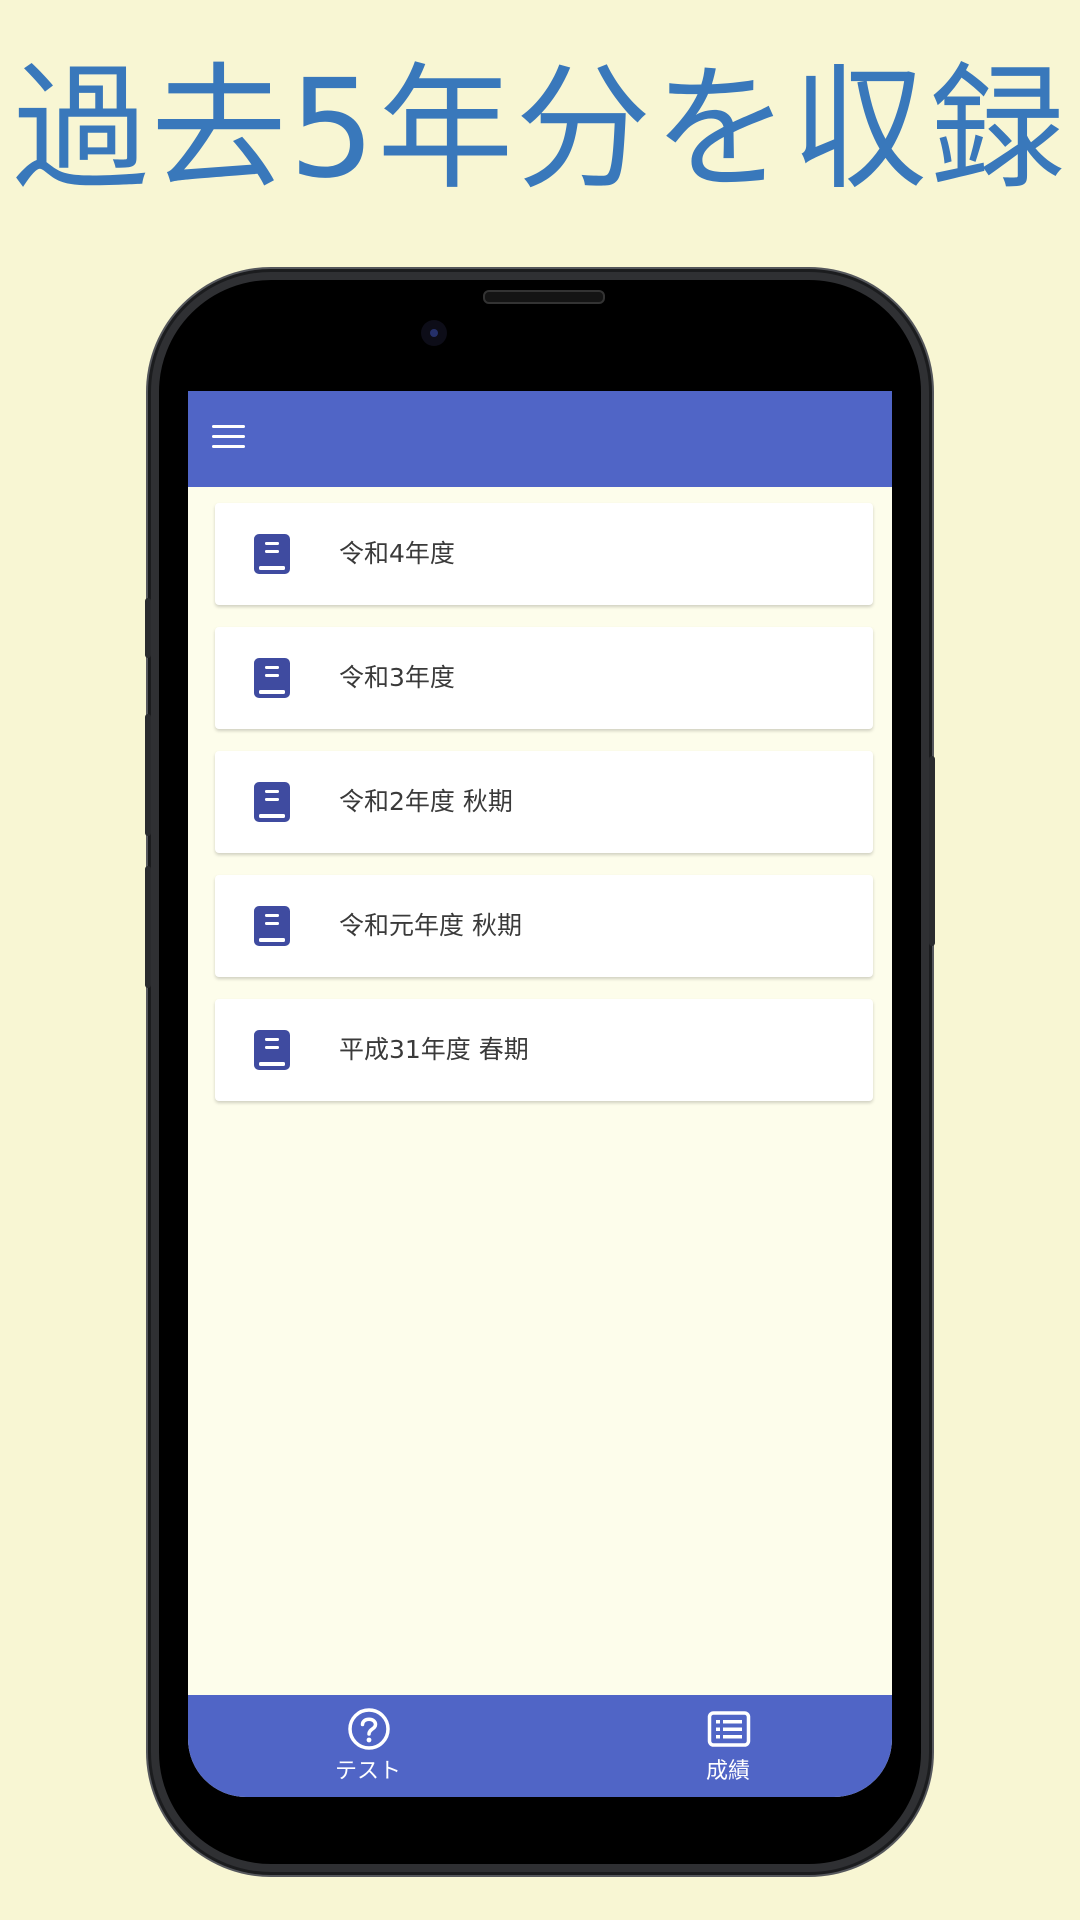  What do you see at coordinates (434, 1049) in the screenshot?
I see `list-item-label: 平成31年度 春期` at bounding box center [434, 1049].